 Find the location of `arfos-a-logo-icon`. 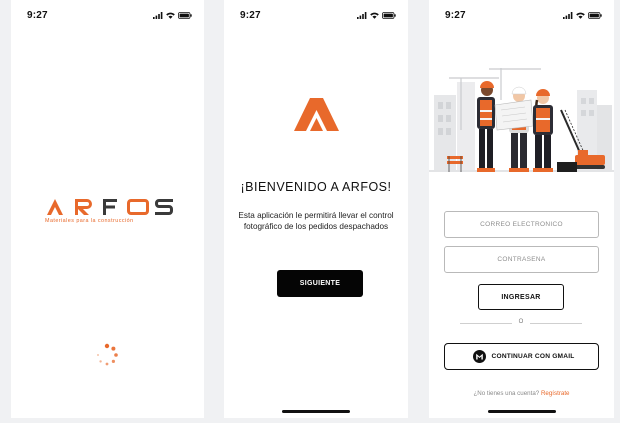

arfos-a-logo-icon is located at coordinates (316, 114).